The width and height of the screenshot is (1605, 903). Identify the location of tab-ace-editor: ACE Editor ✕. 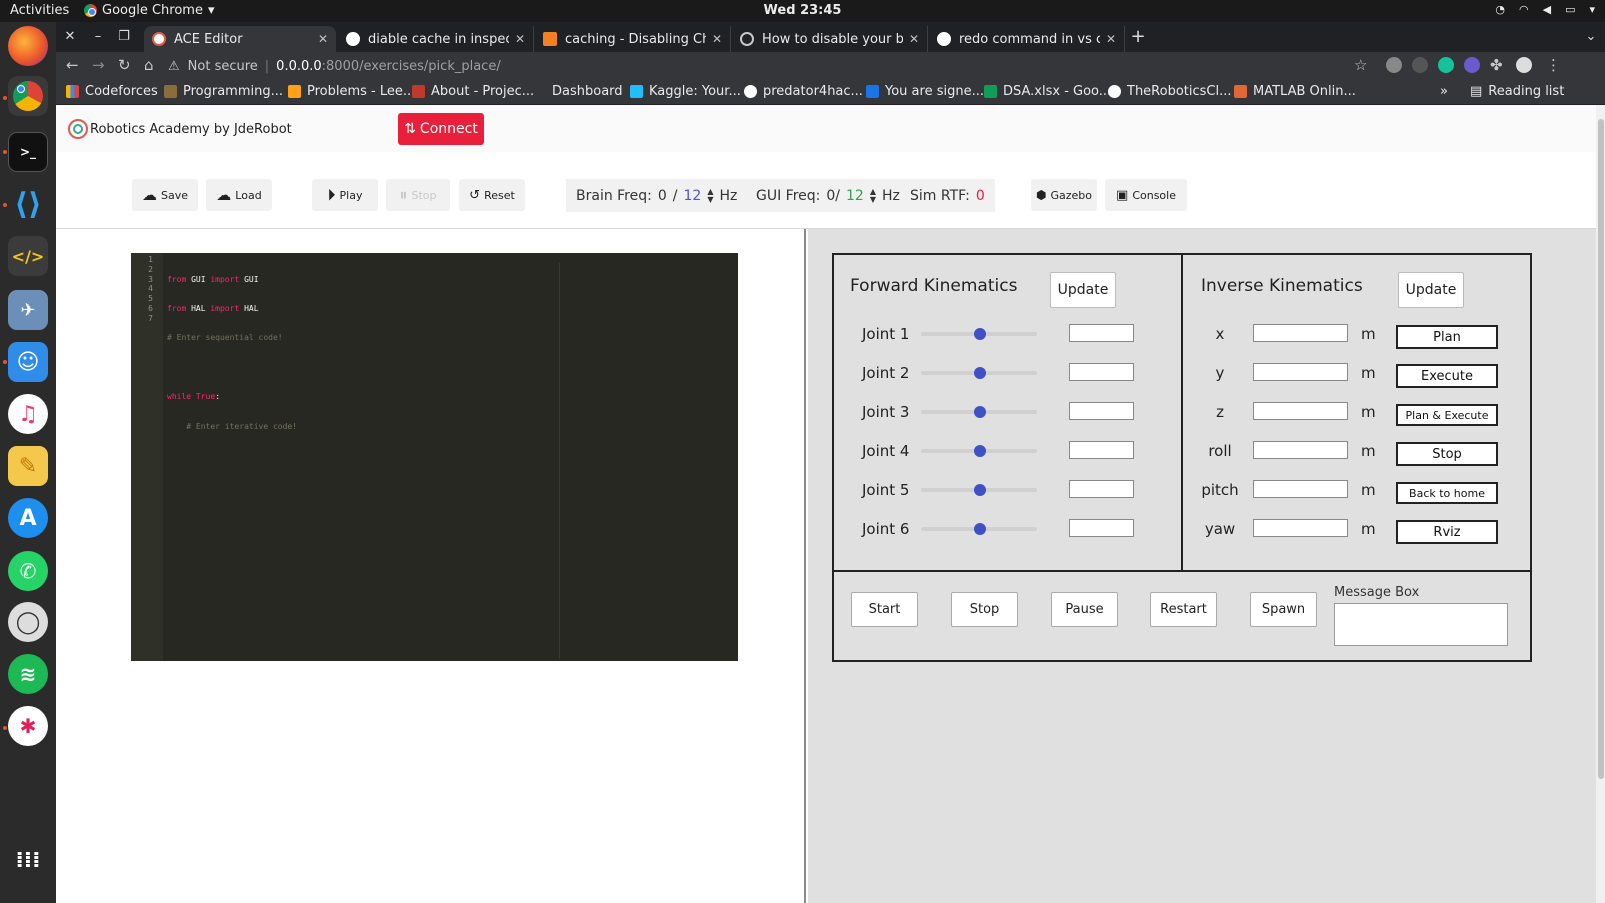
(240, 39).